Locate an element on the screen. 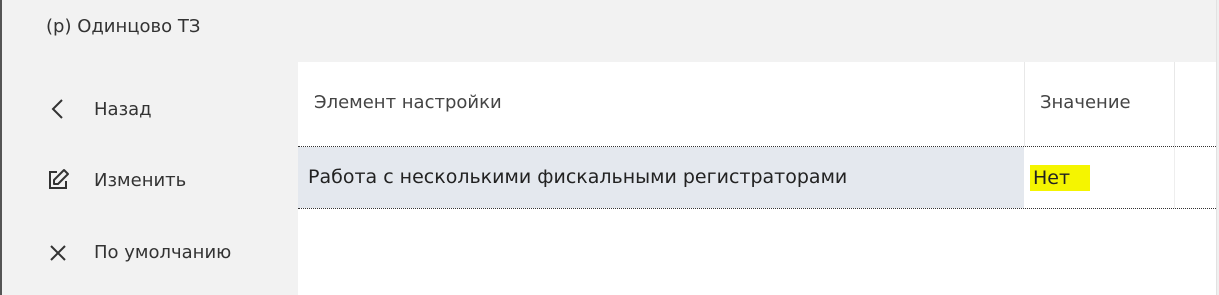  setting-value-cell: Нет is located at coordinates (1099, 177).